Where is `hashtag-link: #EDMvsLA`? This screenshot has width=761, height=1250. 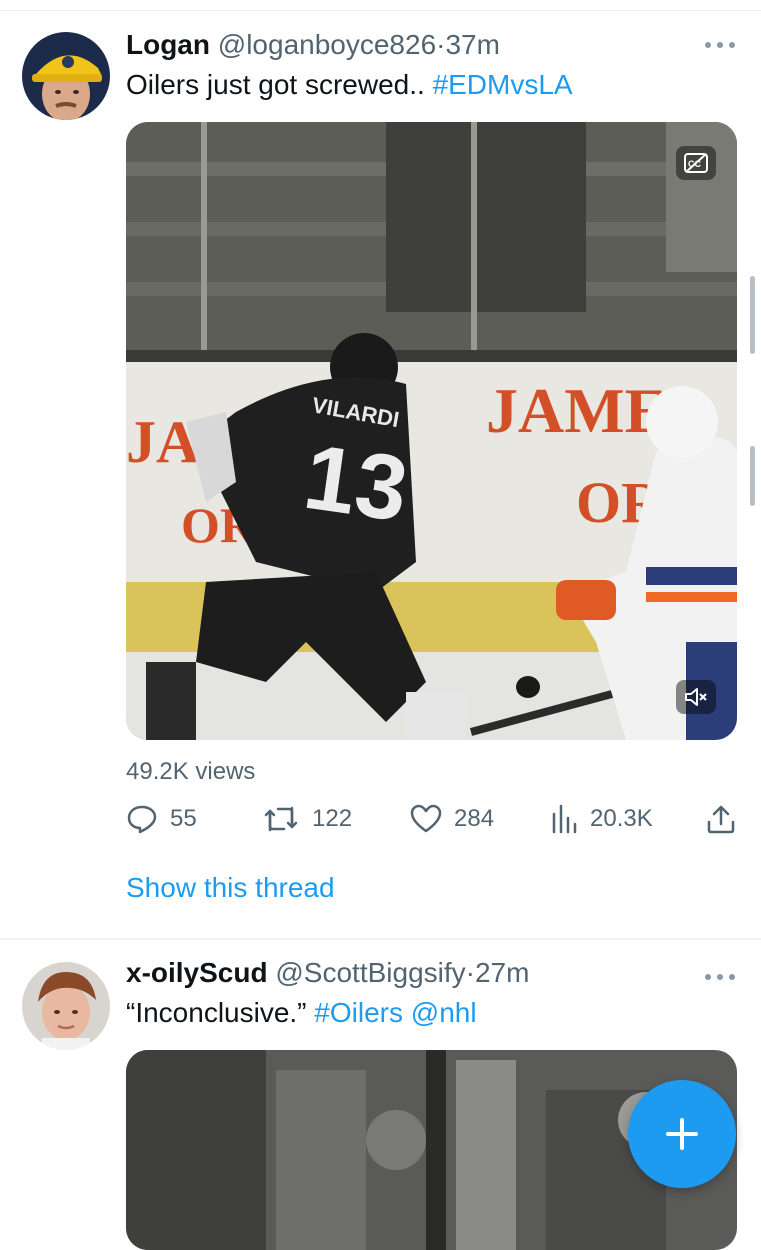
hashtag-link: #EDMvsLA is located at coordinates (503, 84).